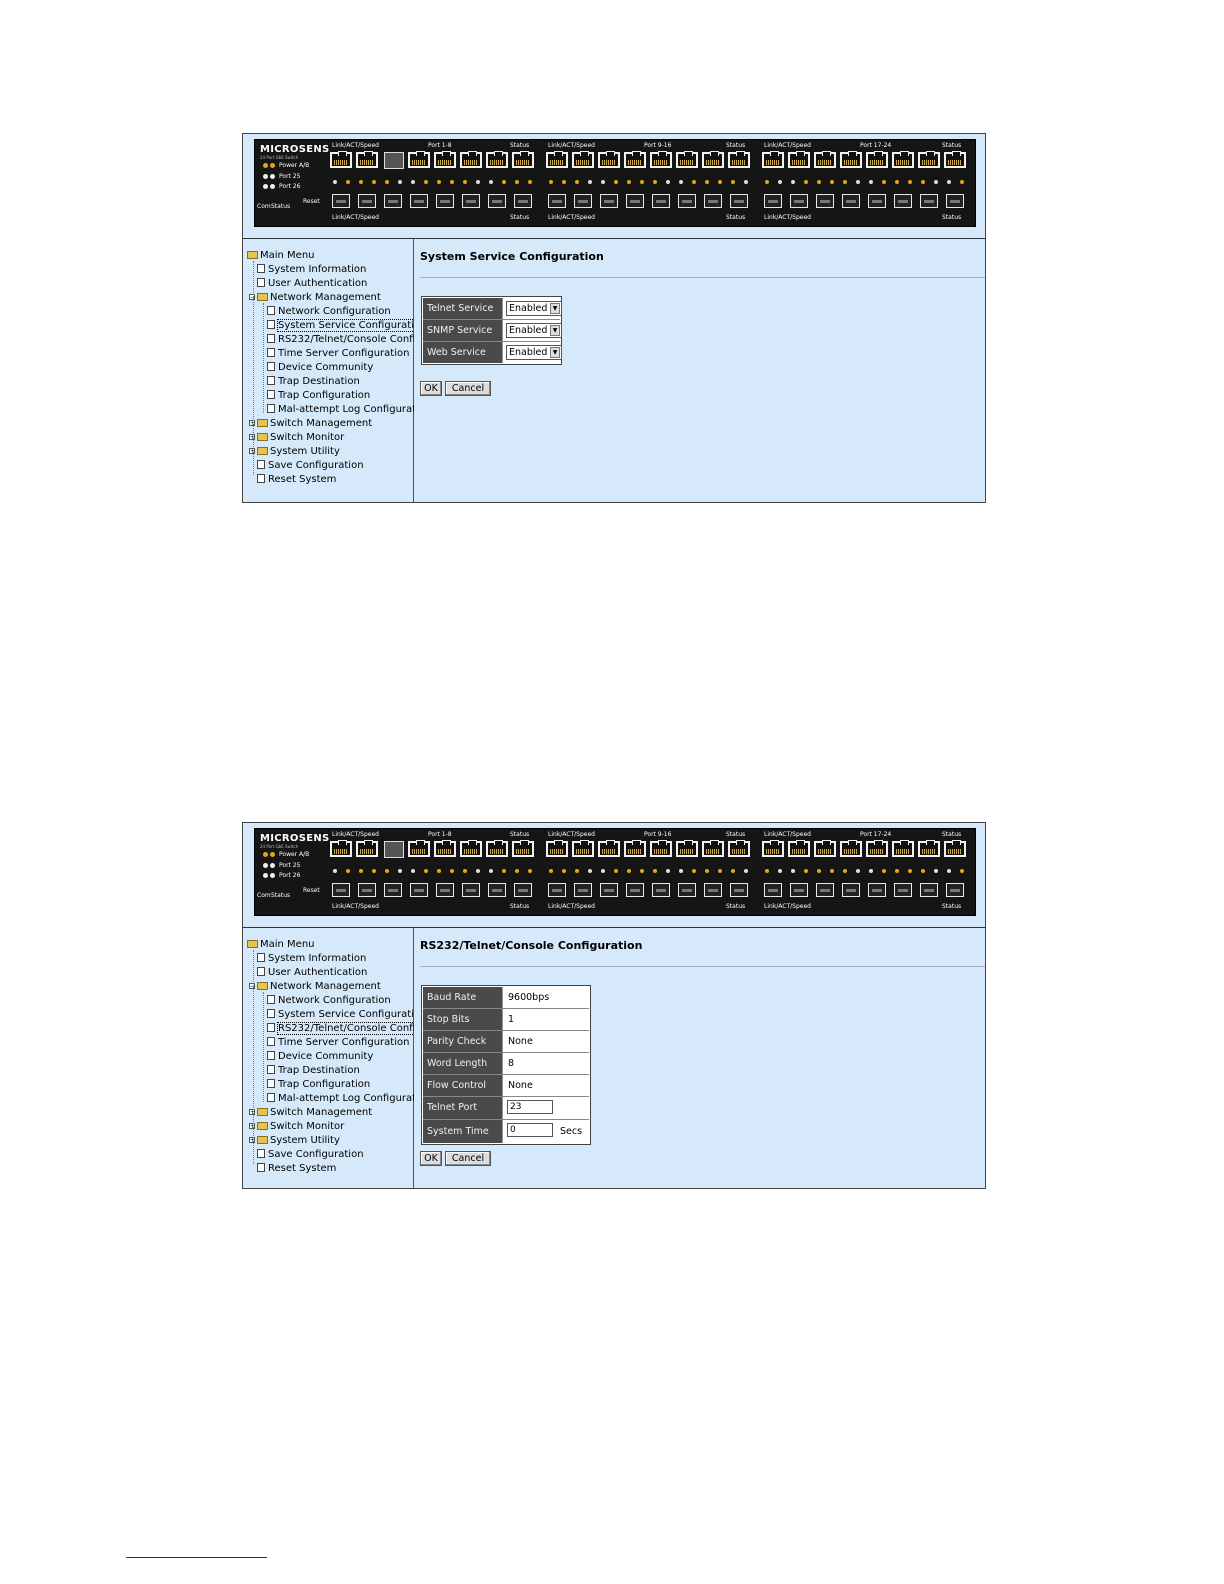 The width and height of the screenshot is (1224, 1584). I want to click on snmp-service-row: SNMP Service Enabled ▼, so click(492, 331).